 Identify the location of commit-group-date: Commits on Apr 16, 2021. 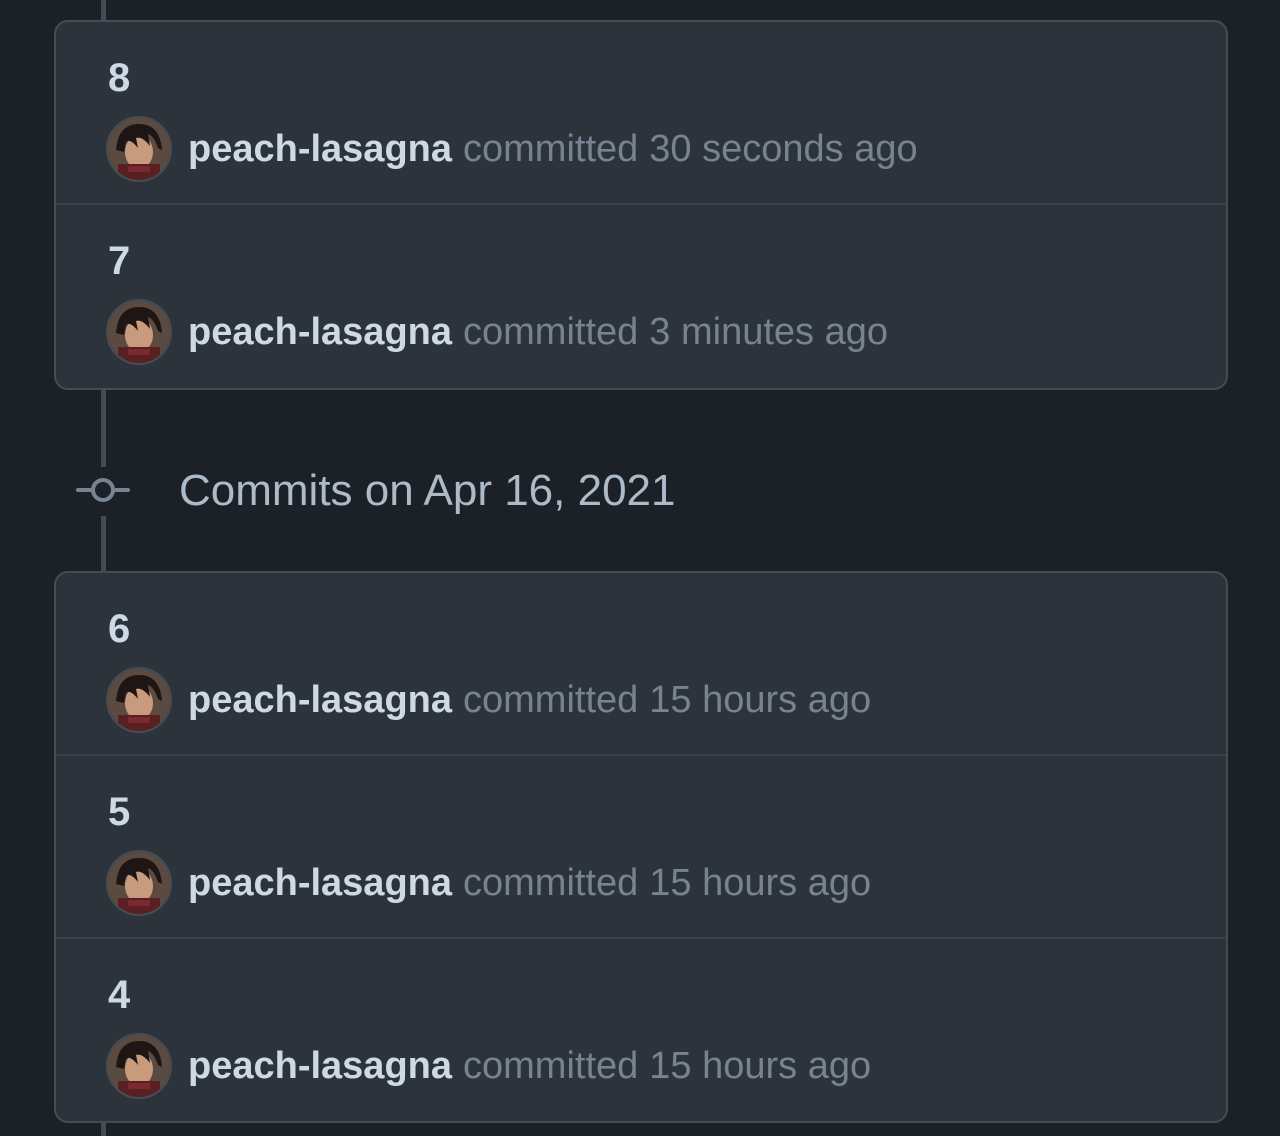
(427, 490).